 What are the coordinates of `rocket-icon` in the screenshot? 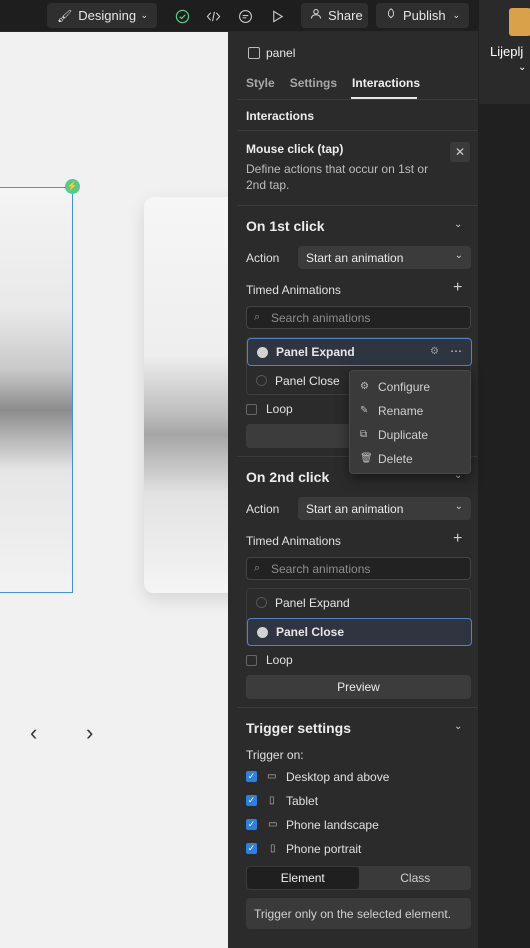 It's located at (391, 15).